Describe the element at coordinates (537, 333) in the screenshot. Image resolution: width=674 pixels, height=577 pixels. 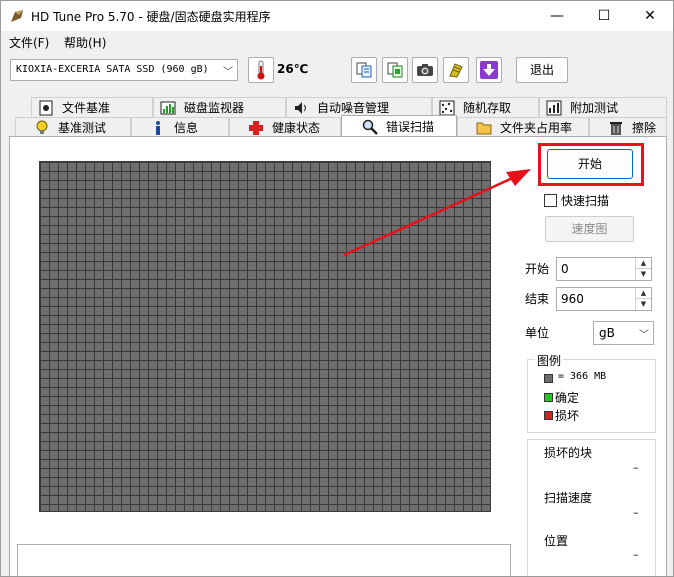
I see `unit-label: 单位` at that location.